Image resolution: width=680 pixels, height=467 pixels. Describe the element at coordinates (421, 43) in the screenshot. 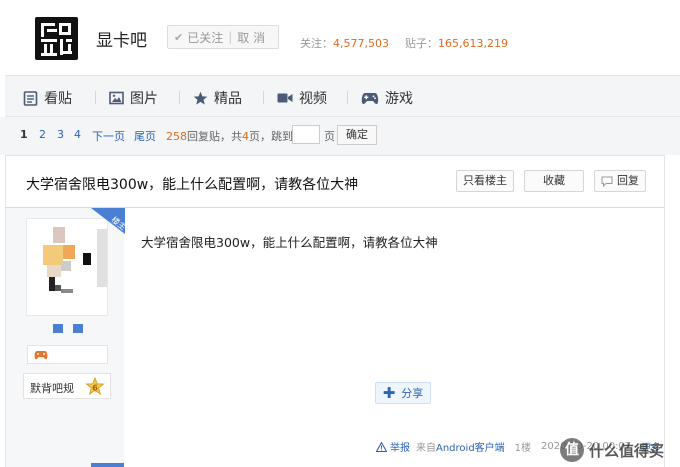

I see `post-count-label: 贴子：` at that location.